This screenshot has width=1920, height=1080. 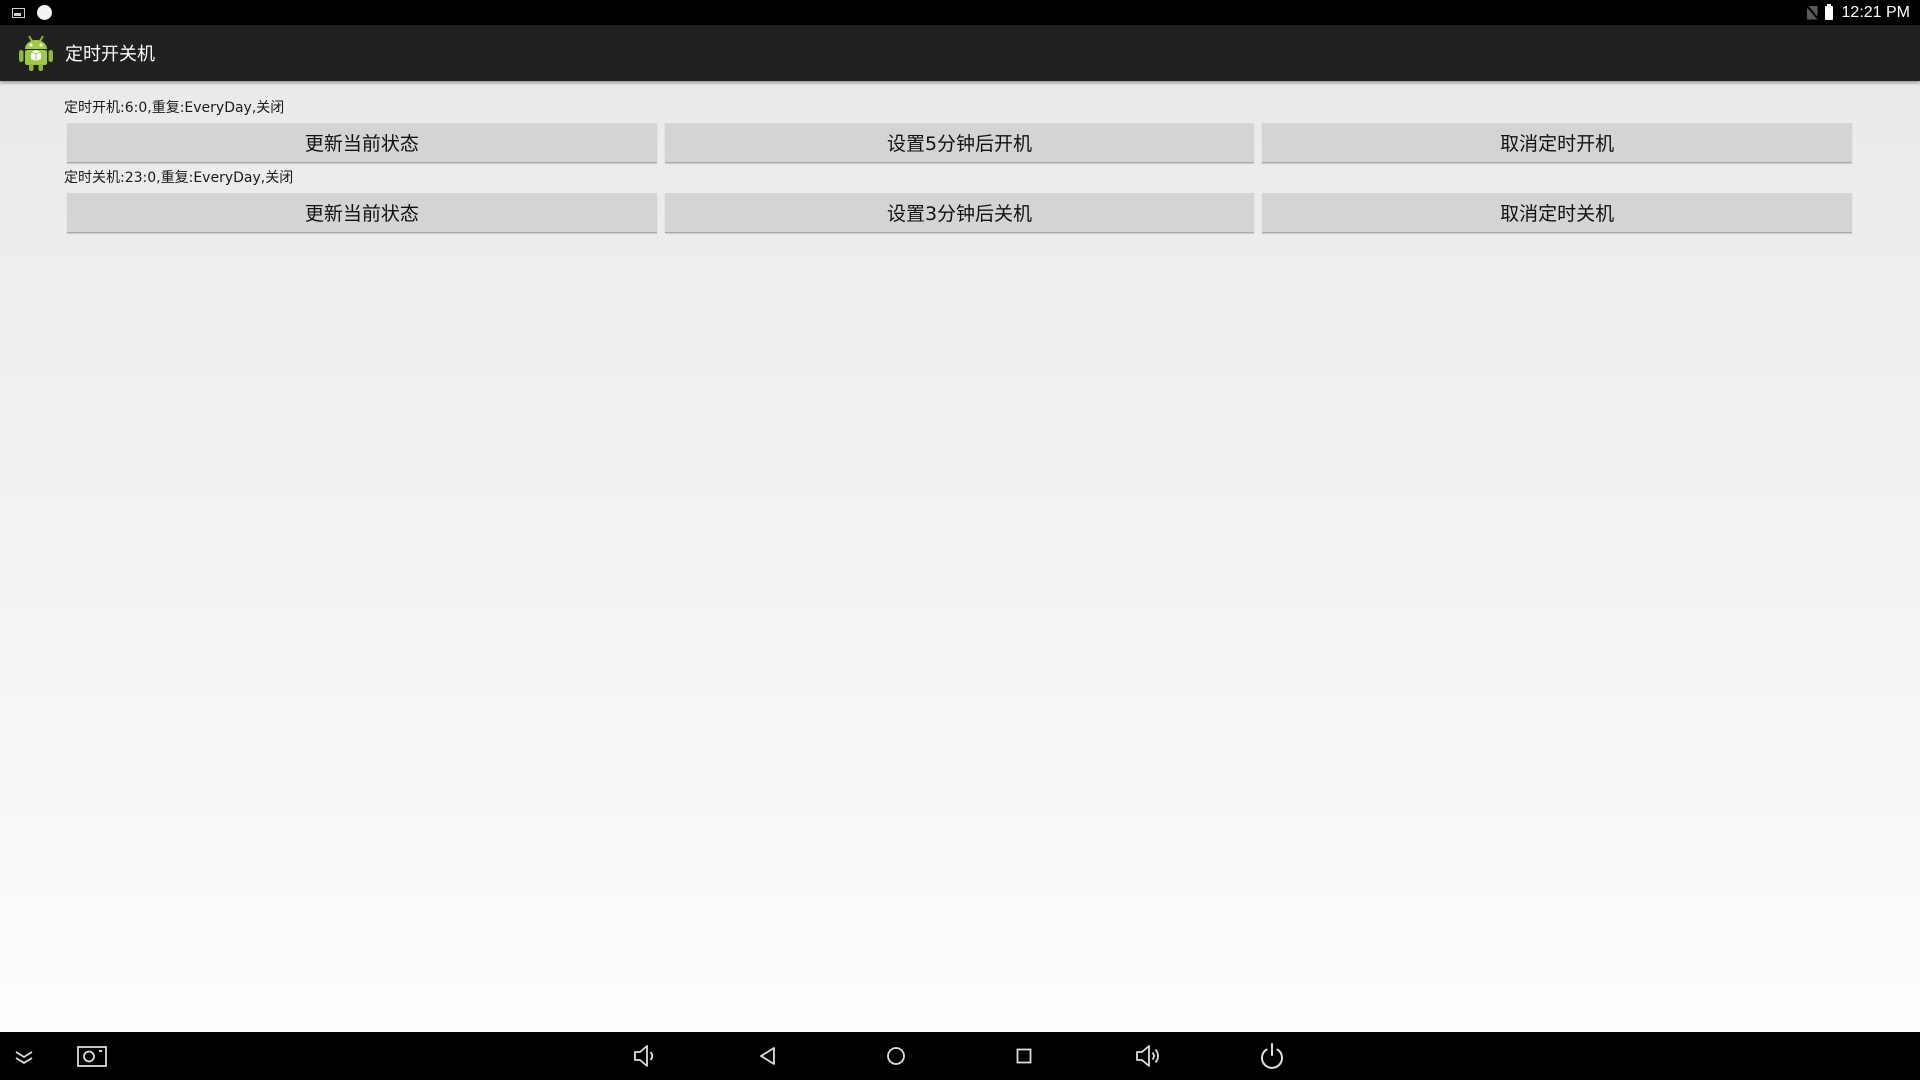 I want to click on circle-notification-icon, so click(x=44, y=12).